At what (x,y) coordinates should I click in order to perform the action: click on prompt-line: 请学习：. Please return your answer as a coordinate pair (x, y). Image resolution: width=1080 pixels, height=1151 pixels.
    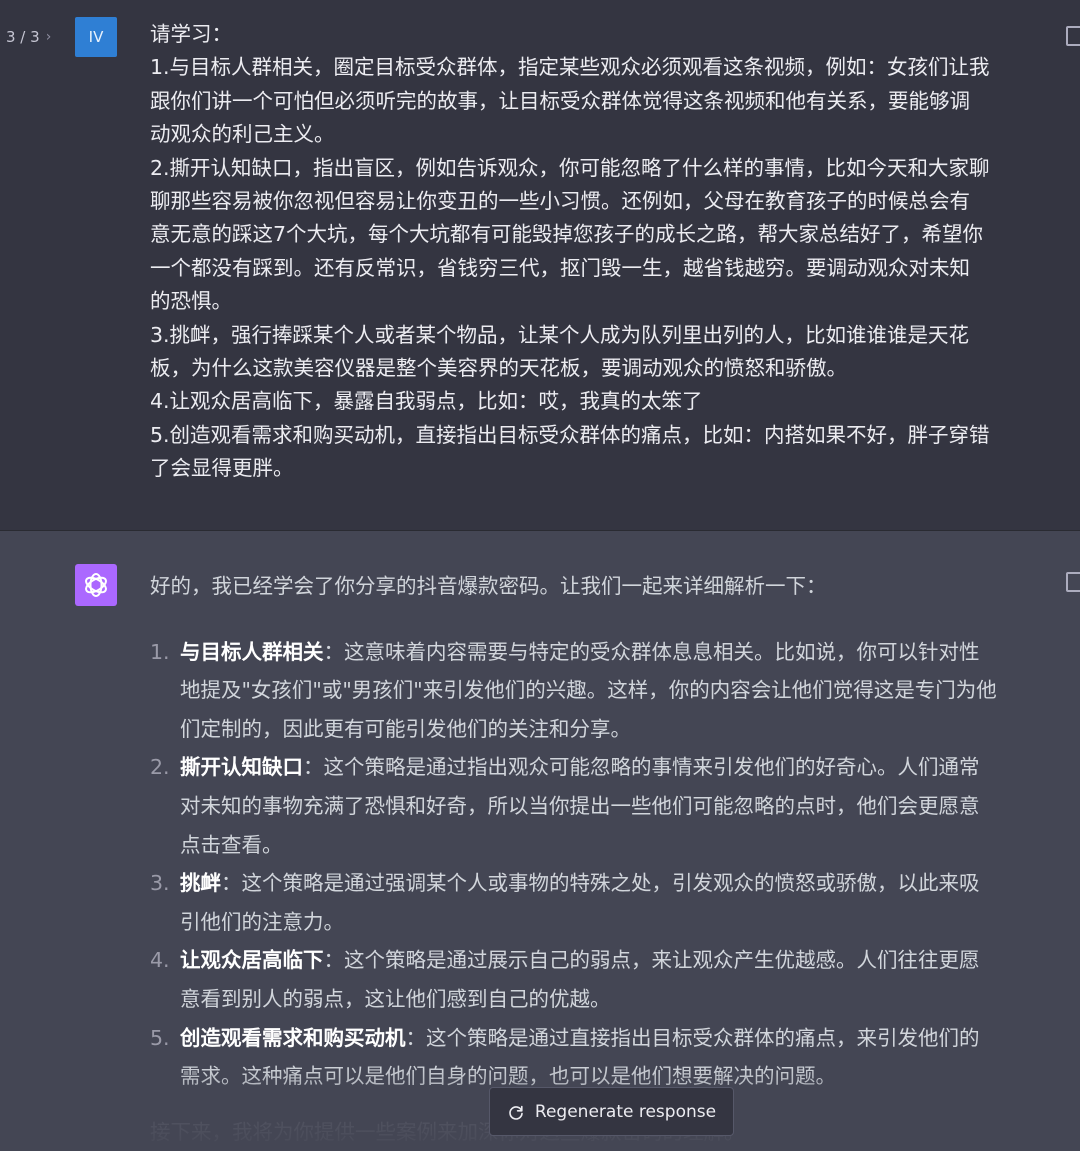
    Looking at the image, I should click on (191, 34).